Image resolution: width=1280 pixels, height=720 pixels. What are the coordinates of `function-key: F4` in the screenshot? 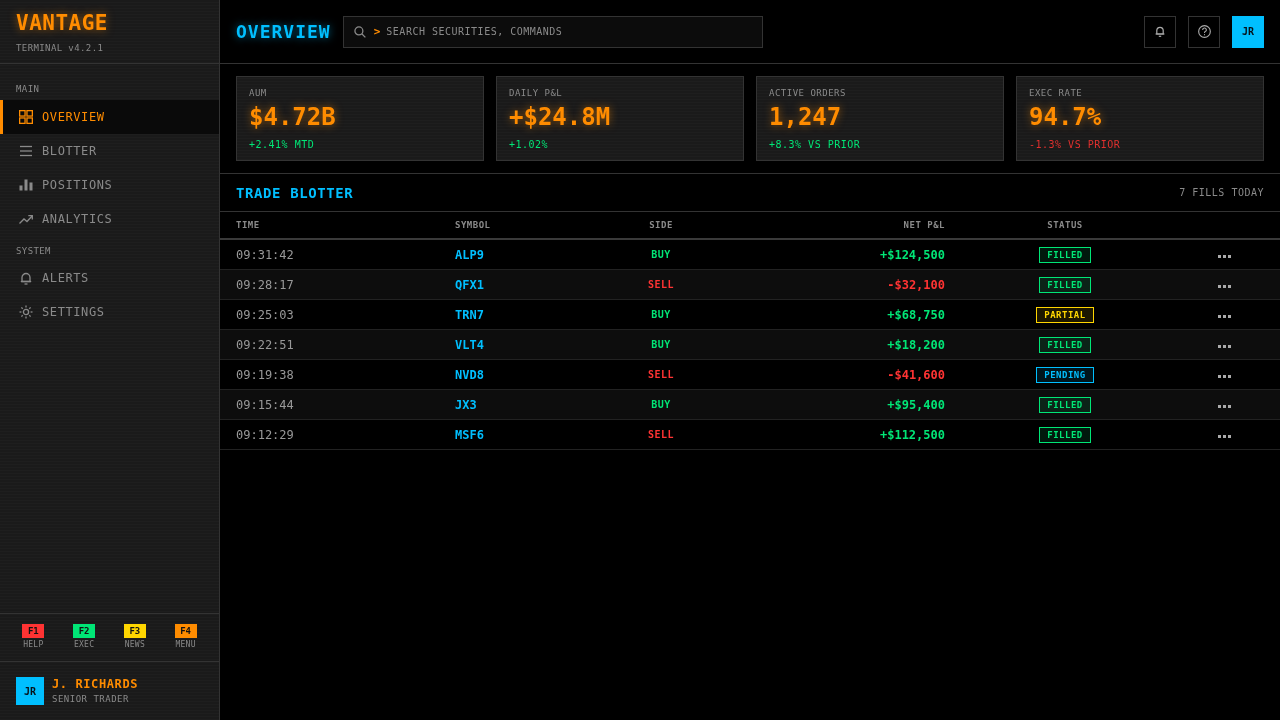 It's located at (185, 631).